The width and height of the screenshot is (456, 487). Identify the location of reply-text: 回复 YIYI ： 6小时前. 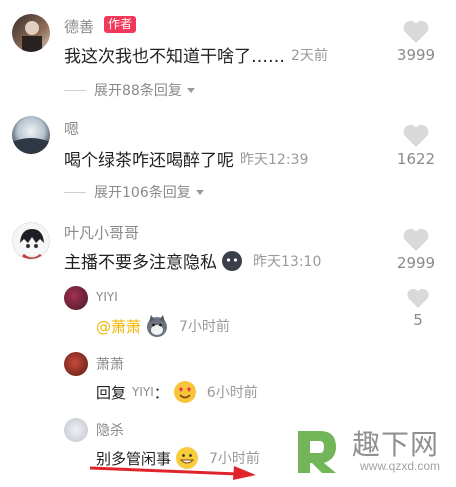
(177, 392).